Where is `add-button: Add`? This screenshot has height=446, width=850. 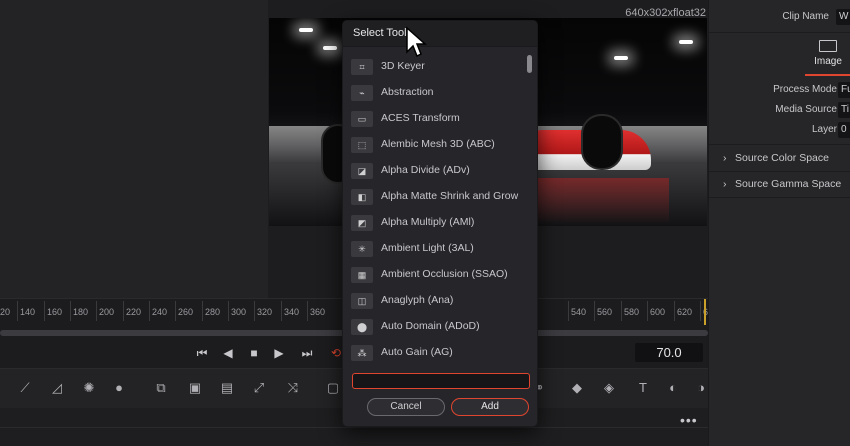 add-button: Add is located at coordinates (490, 407).